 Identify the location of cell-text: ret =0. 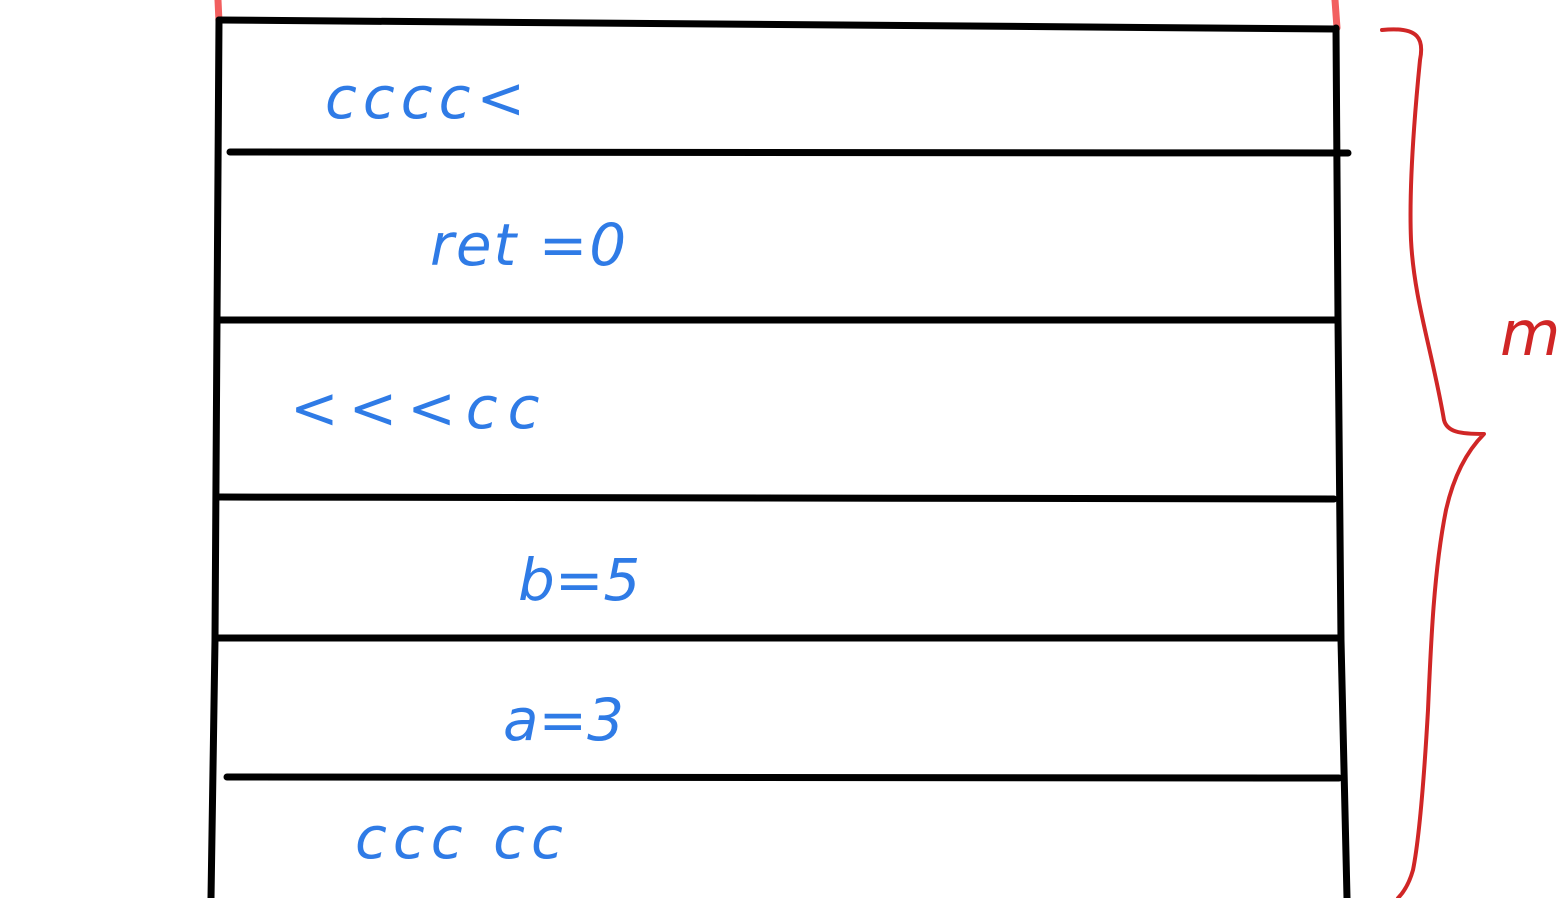
(529, 245).